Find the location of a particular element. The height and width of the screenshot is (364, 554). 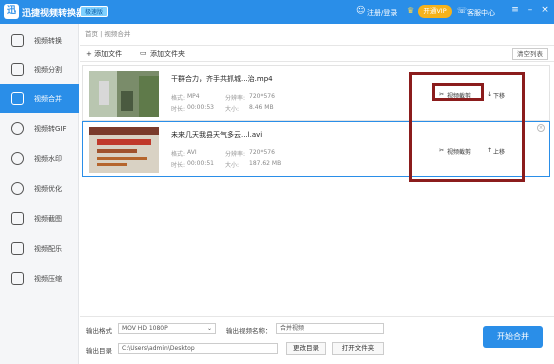

format-value: AVI is located at coordinates (192, 152).